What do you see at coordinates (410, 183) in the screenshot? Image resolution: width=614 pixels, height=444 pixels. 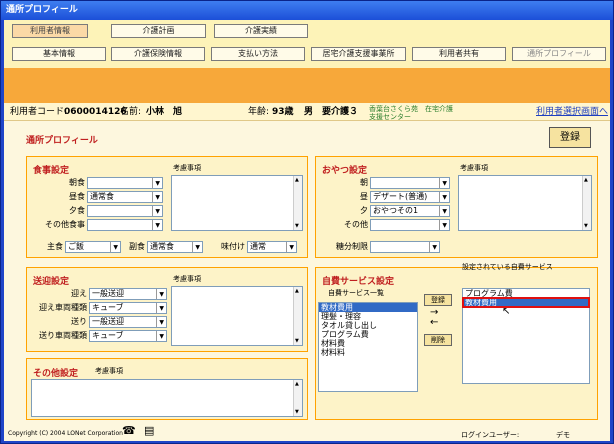 I see `snack-morning-select: ▼` at bounding box center [410, 183].